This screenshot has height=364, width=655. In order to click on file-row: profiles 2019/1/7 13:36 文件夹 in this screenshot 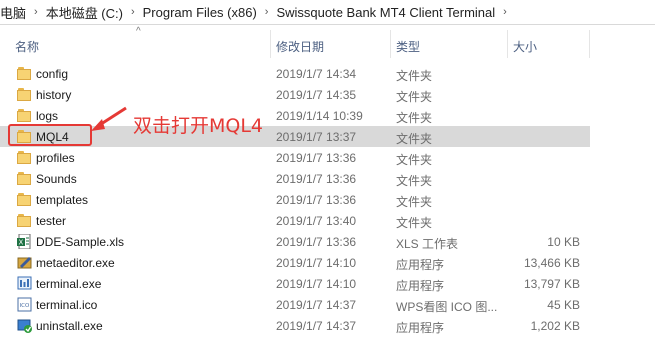, I will do `click(295, 157)`.